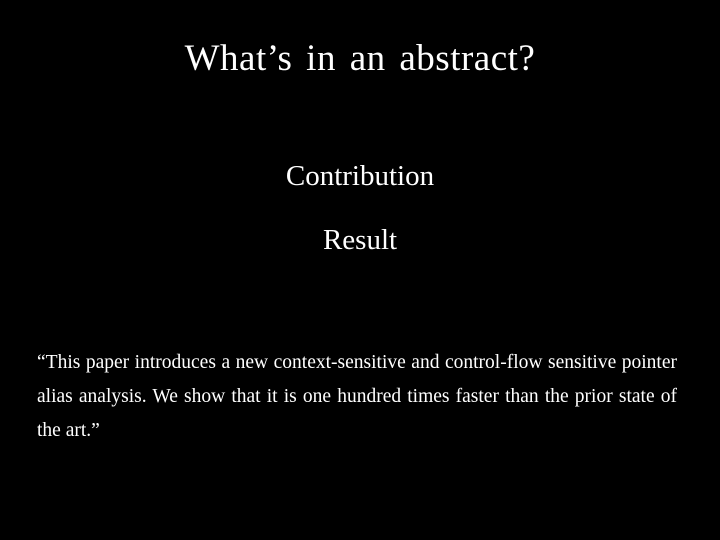  What do you see at coordinates (360, 58) in the screenshot?
I see `slide-title: What’s in an abstract?` at bounding box center [360, 58].